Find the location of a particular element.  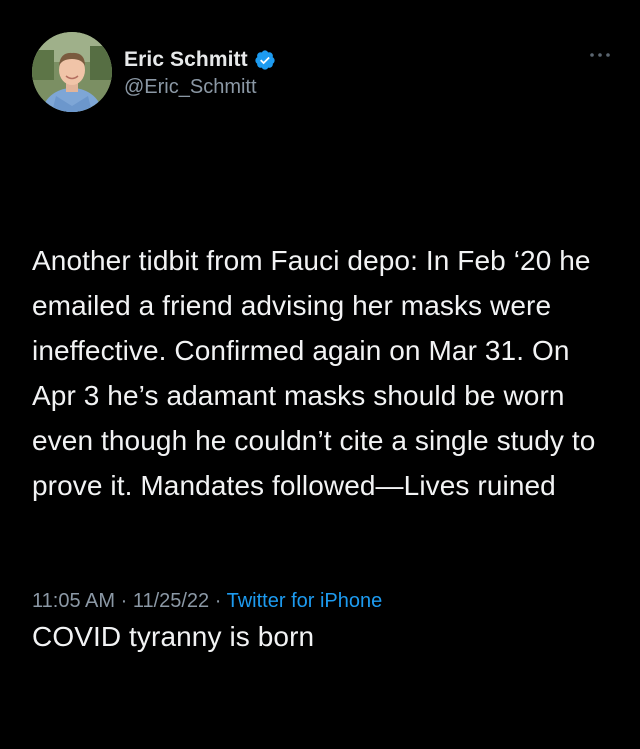

avatar-photo is located at coordinates (72, 72).